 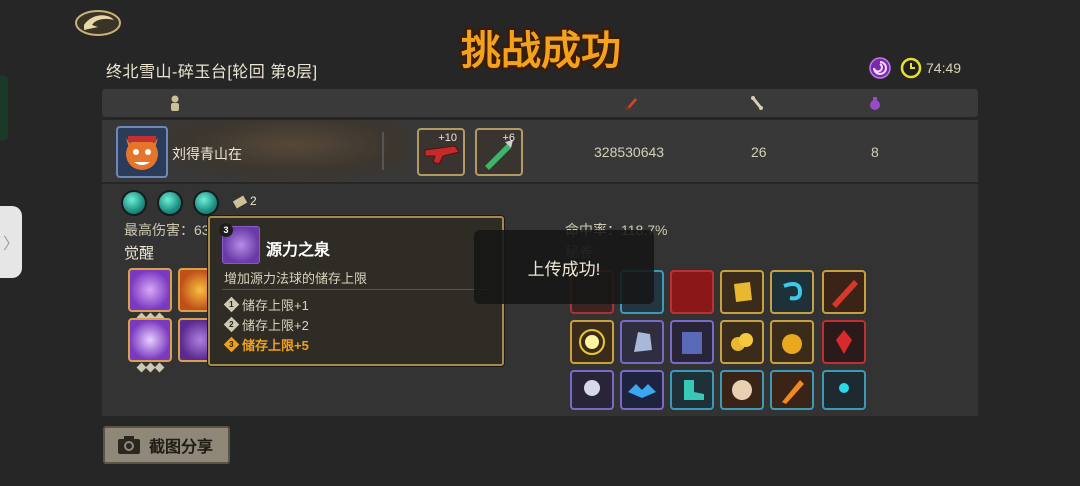 I want to click on kills-value: 26, so click(x=759, y=152).